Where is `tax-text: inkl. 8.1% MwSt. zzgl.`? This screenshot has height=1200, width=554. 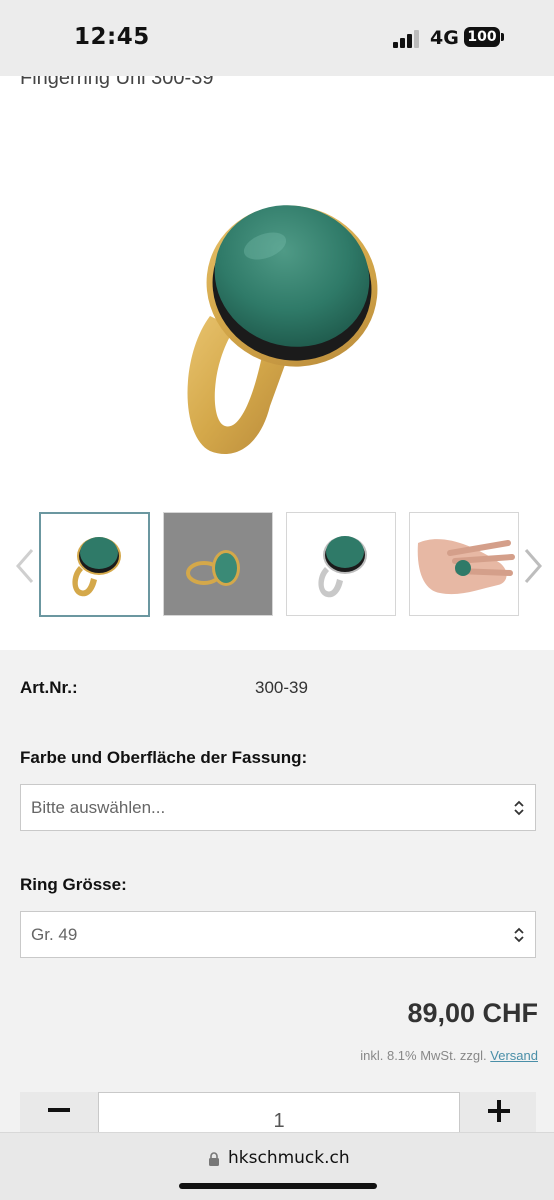
tax-text: inkl. 8.1% MwSt. zzgl. is located at coordinates (423, 1055).